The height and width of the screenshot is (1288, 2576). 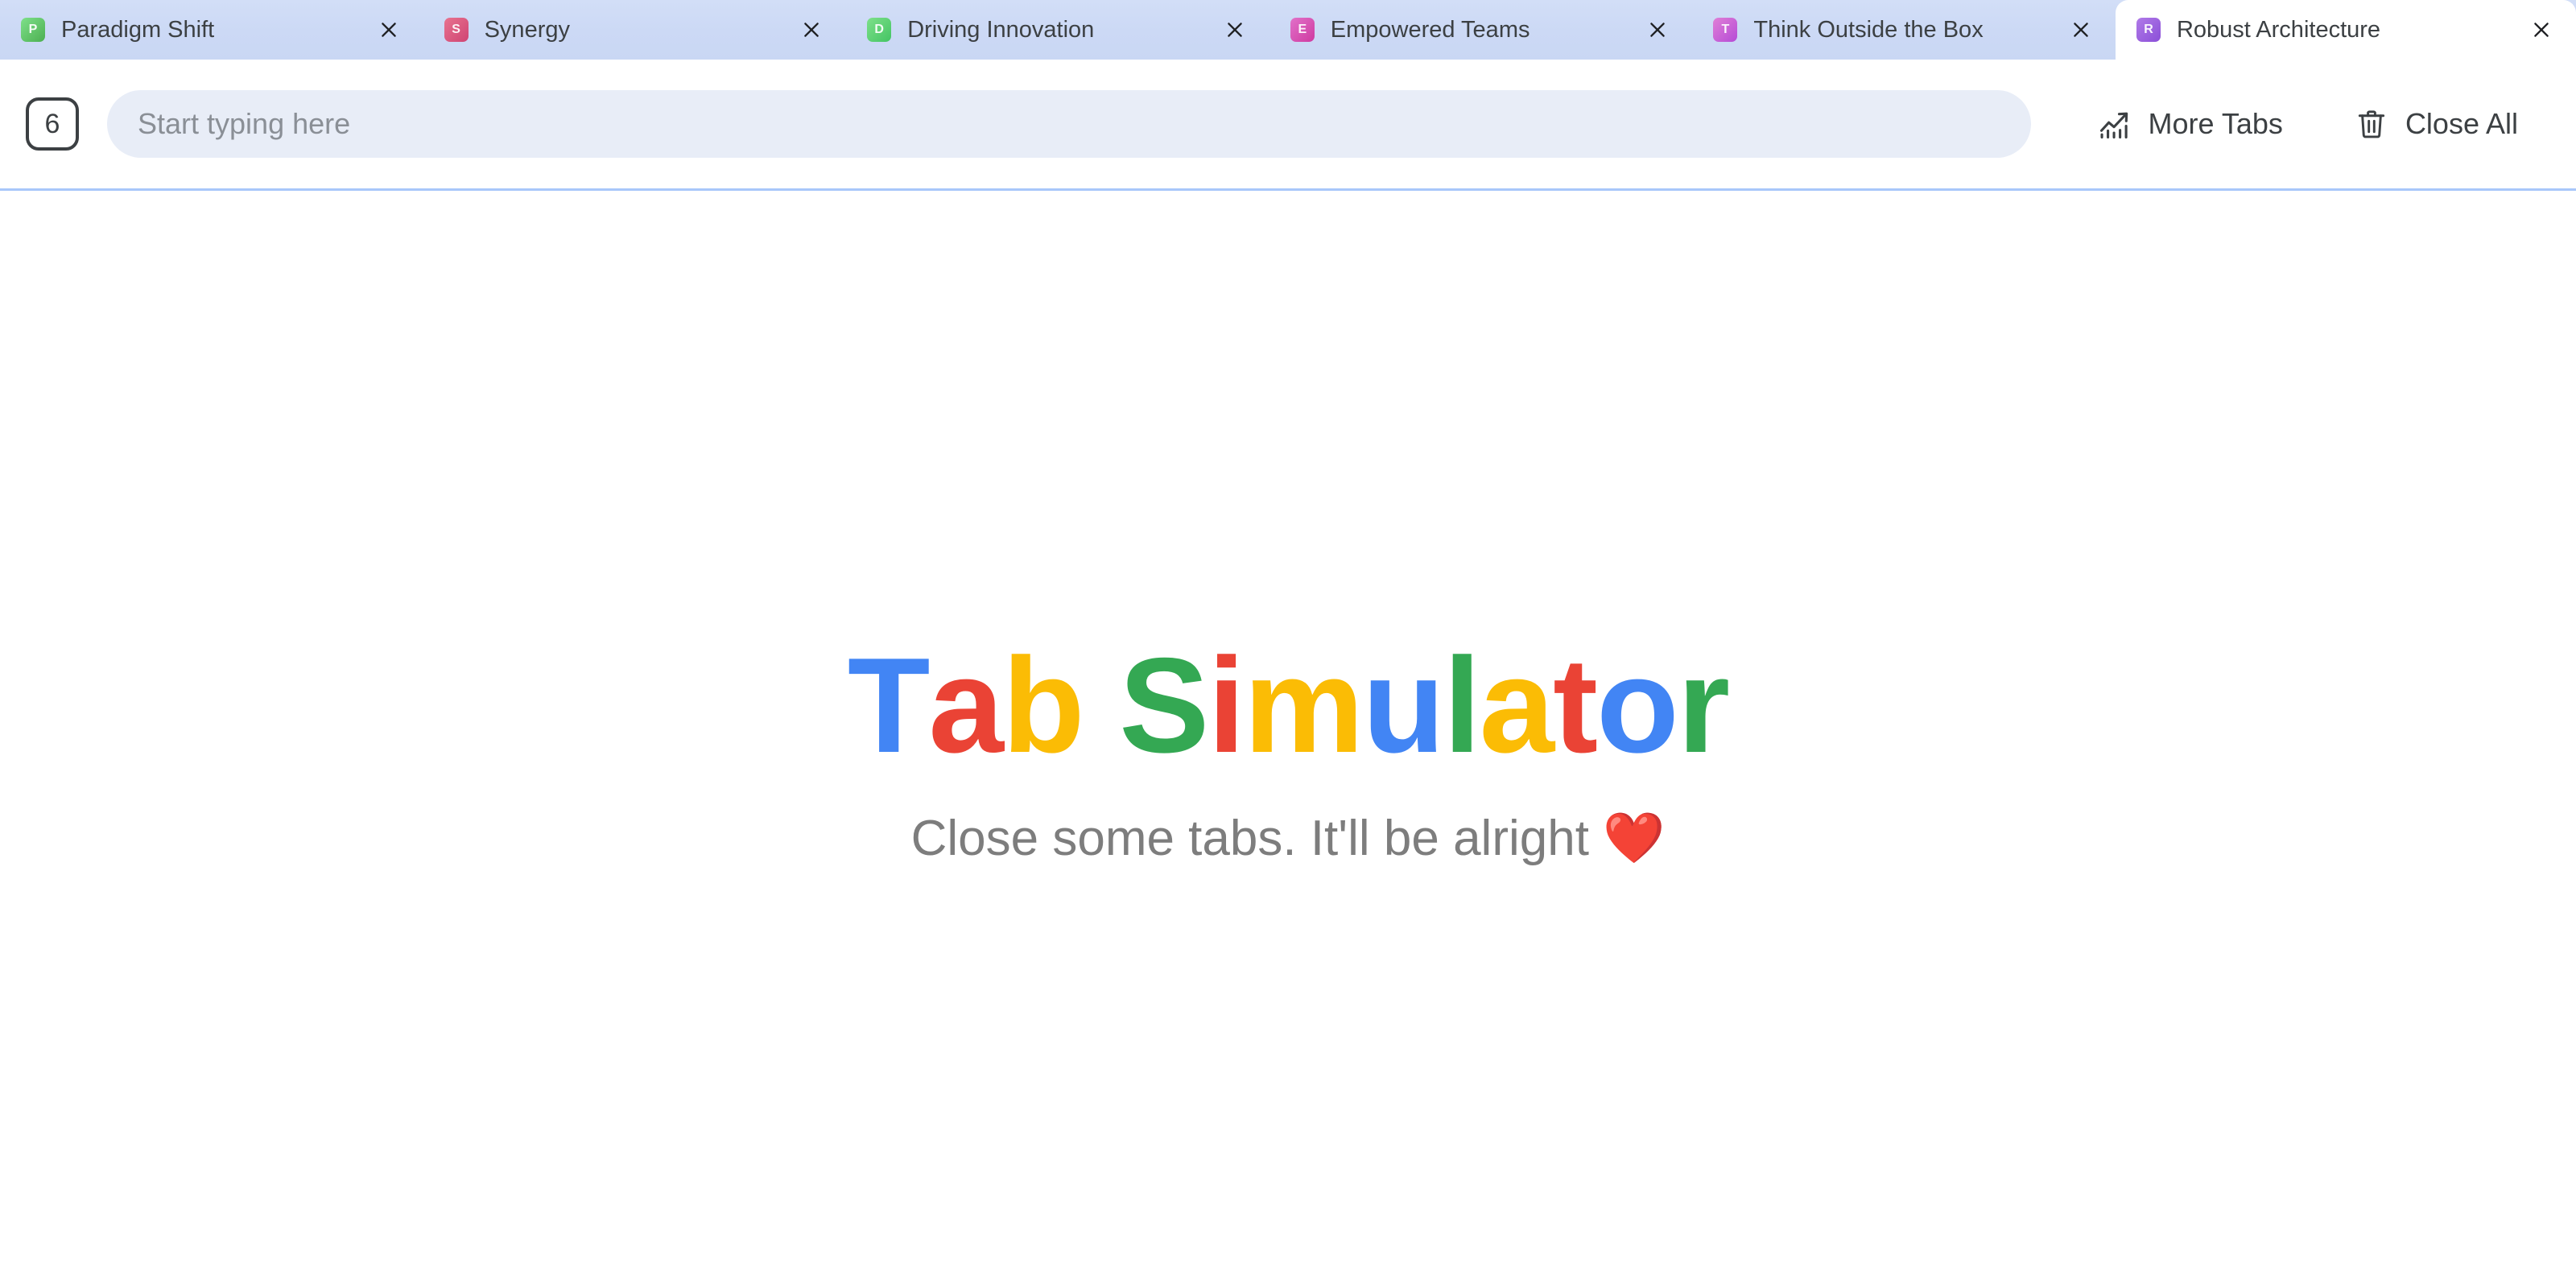 I want to click on trending-up-chart-icon, so click(x=2114, y=124).